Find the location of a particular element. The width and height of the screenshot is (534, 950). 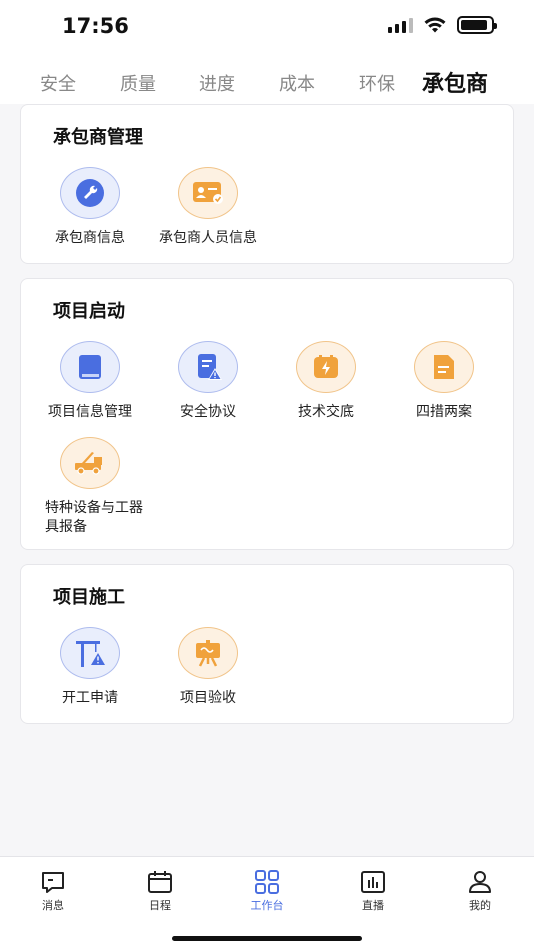

nav-profile: 我的 is located at coordinates (480, 891).